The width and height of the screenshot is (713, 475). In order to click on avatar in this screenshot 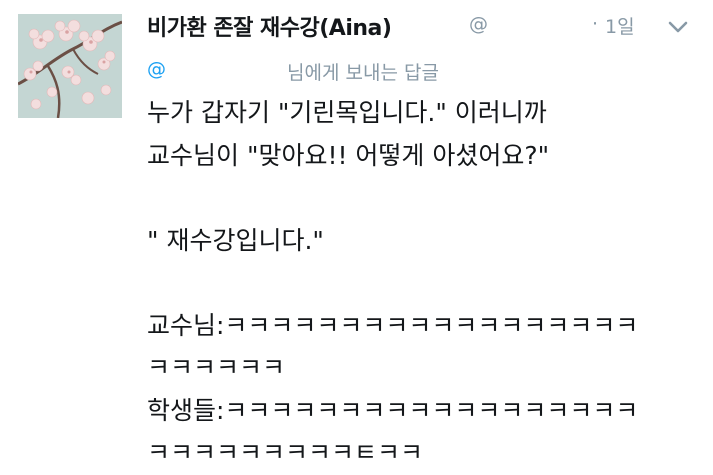, I will do `click(70, 66)`.